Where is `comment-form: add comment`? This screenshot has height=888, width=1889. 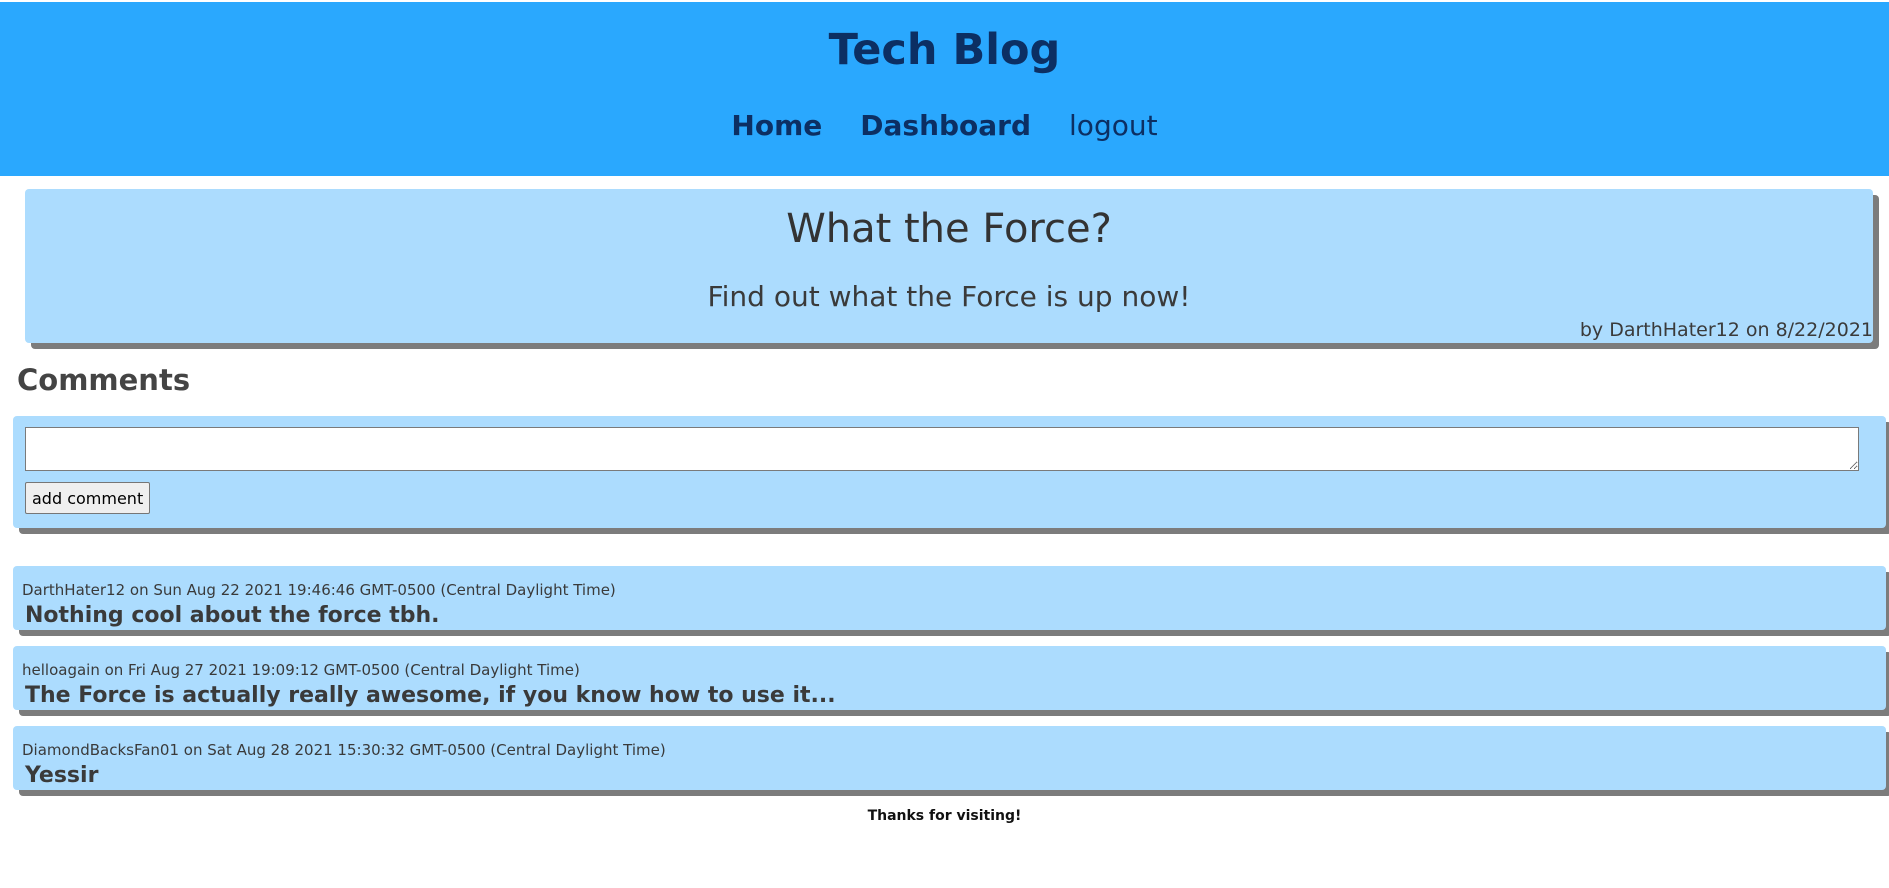
comment-form: add comment is located at coordinates (949, 472).